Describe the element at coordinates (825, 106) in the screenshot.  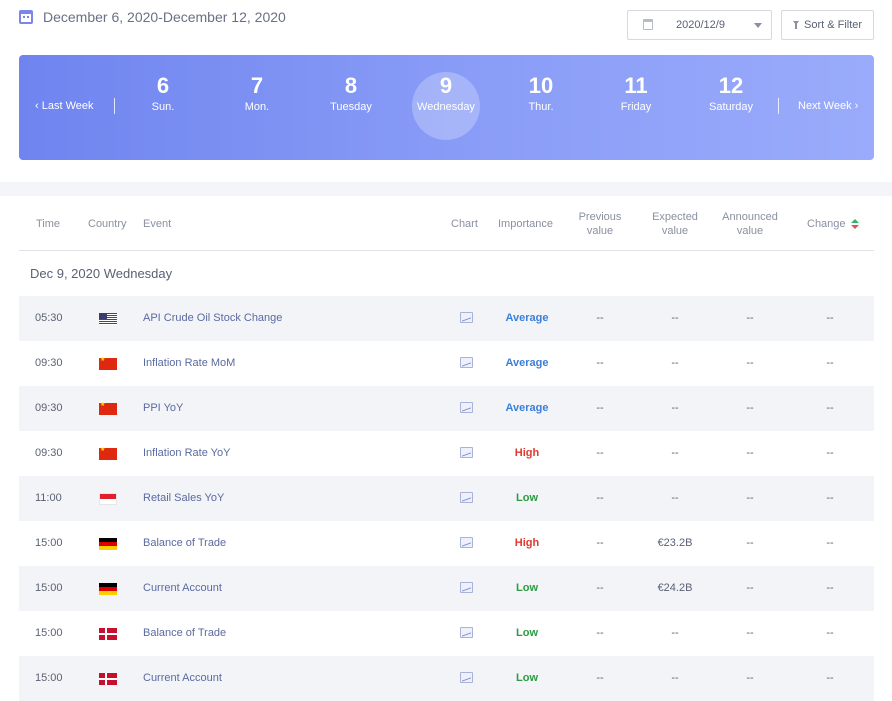
I see `next-week-label: Next Week` at that location.